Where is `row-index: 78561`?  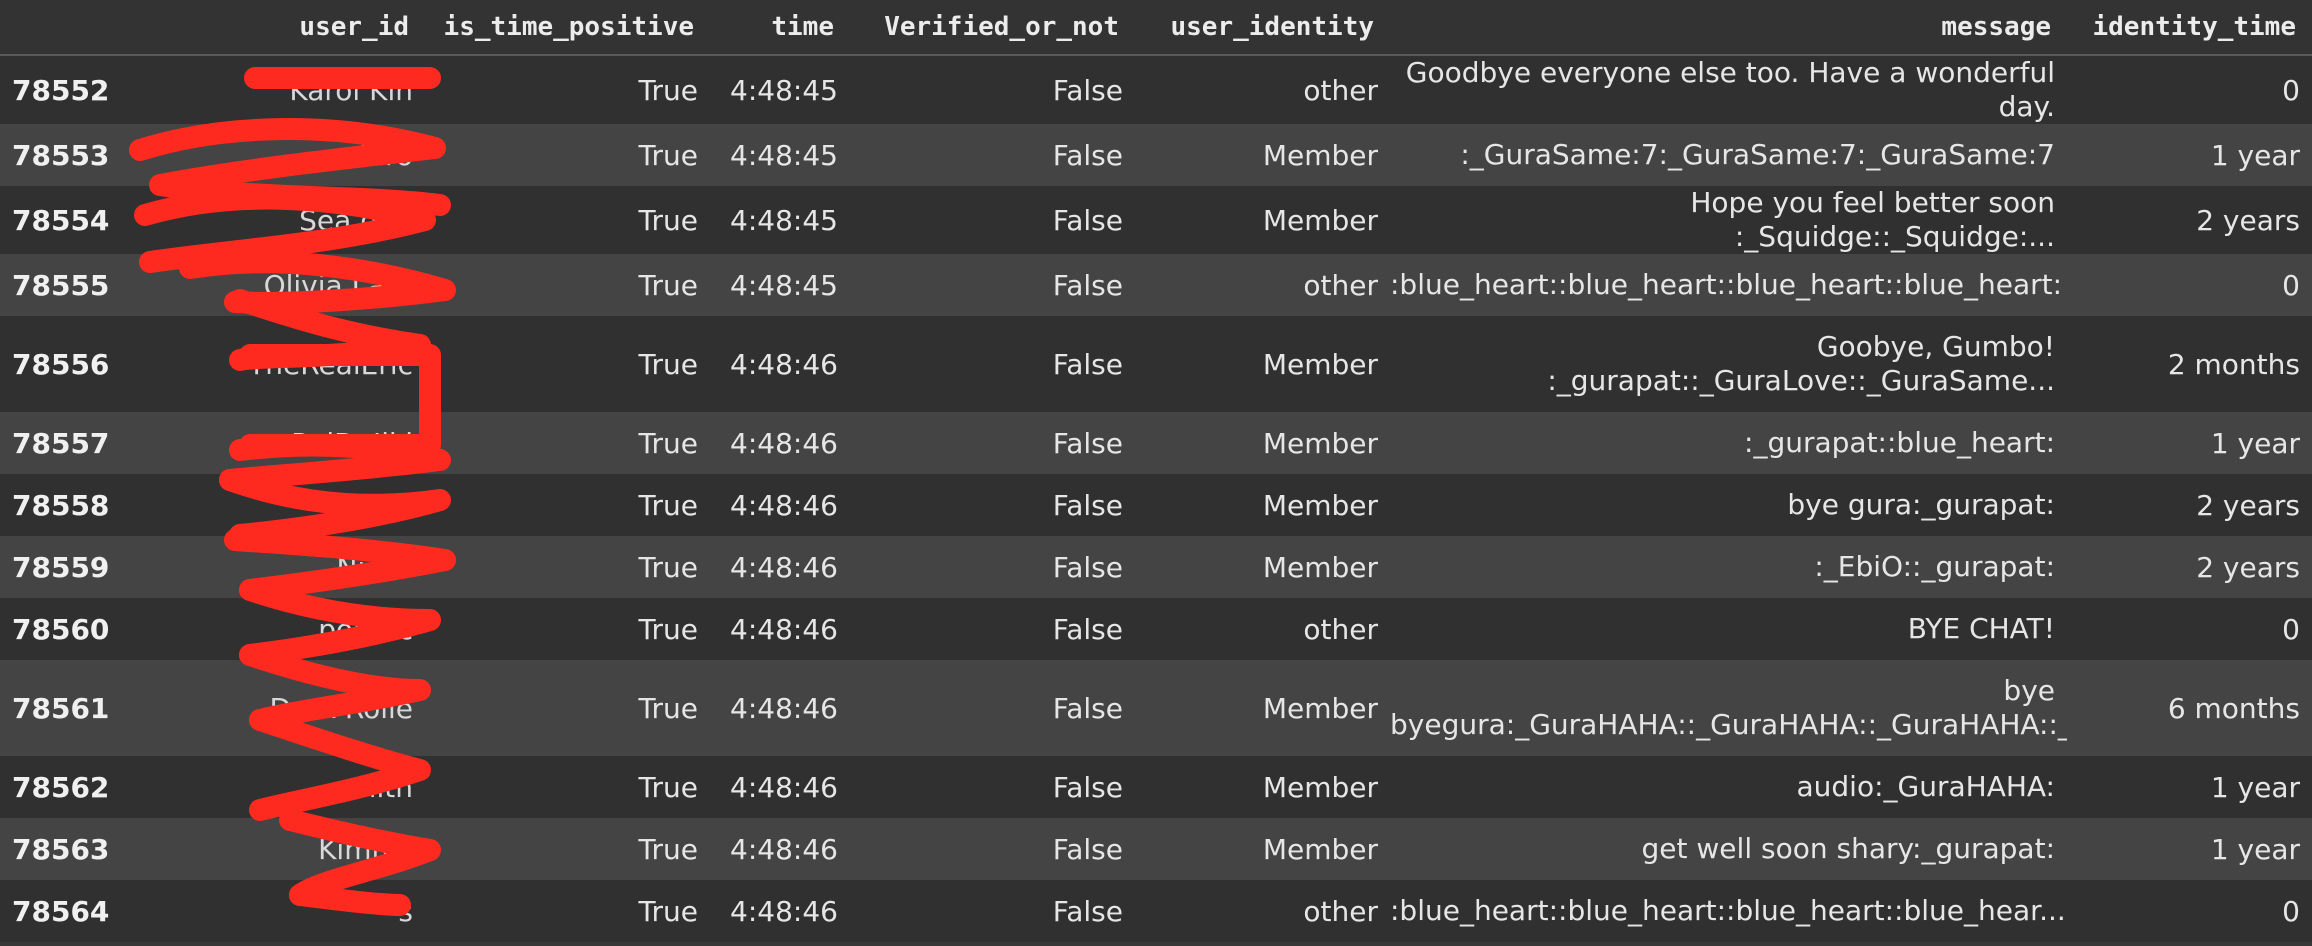 row-index: 78561 is located at coordinates (61, 708).